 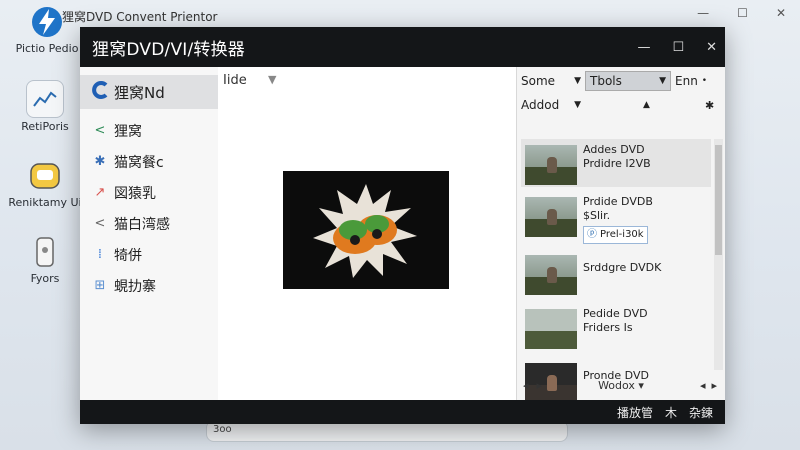 What do you see at coordinates (45, 278) in the screenshot?
I see `desktop-icon-label: Fyors` at bounding box center [45, 278].